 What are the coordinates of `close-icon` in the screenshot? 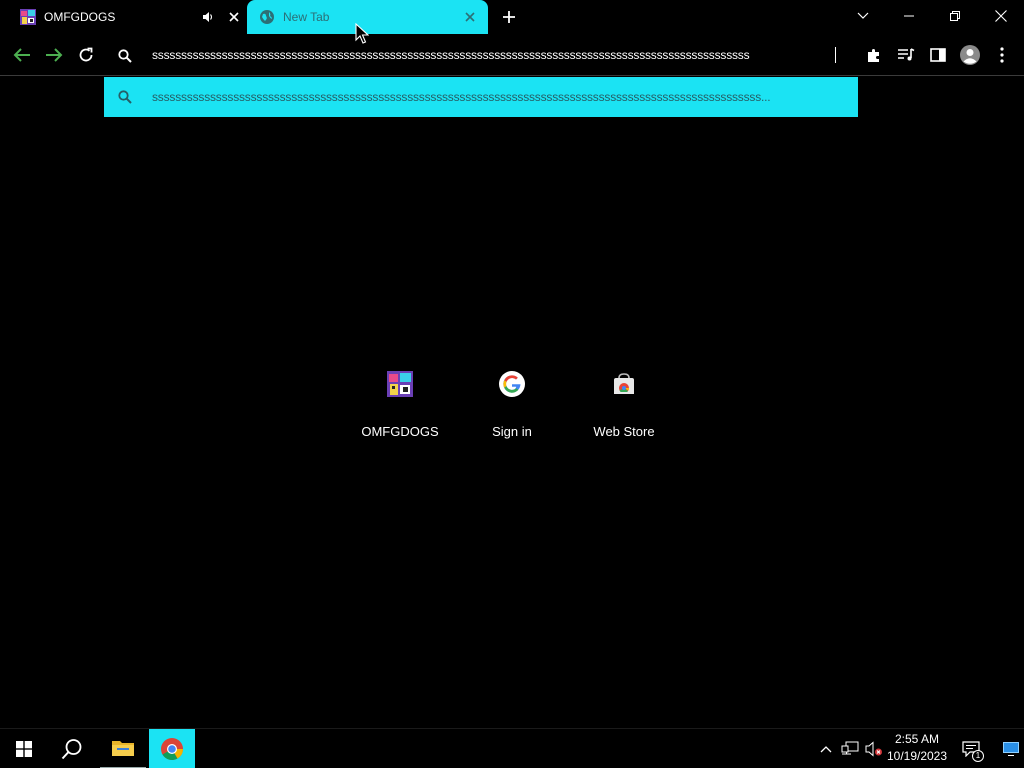 It's located at (1001, 16).